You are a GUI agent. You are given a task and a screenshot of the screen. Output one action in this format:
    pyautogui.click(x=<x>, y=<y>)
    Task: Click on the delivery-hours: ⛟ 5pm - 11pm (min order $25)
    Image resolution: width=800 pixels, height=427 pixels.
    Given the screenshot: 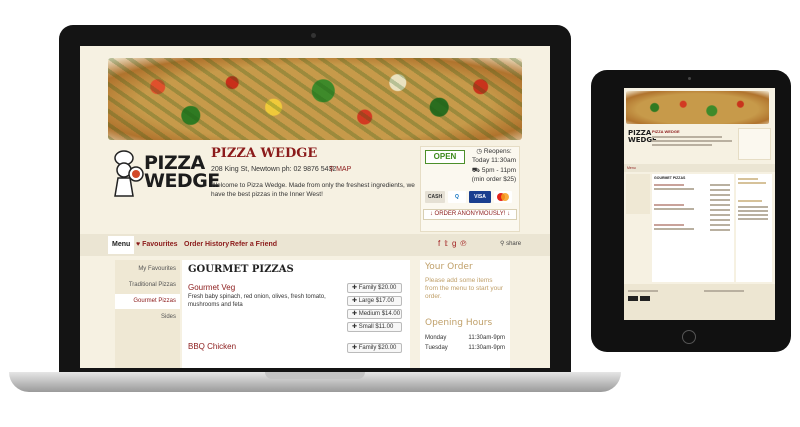 What is the action you would take?
    pyautogui.click(x=494, y=175)
    